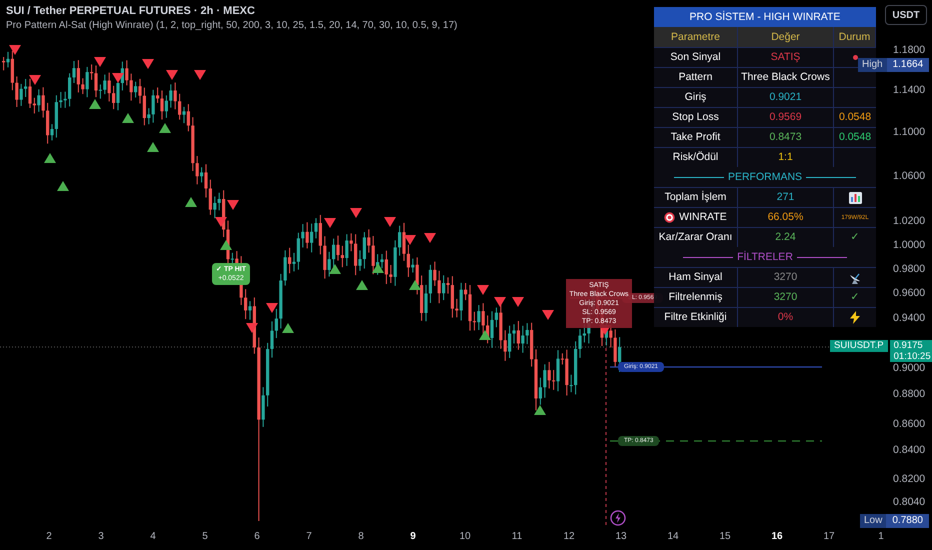 This screenshot has height=550, width=932. Describe the element at coordinates (872, 65) in the screenshot. I see `high-price-label: High` at that location.